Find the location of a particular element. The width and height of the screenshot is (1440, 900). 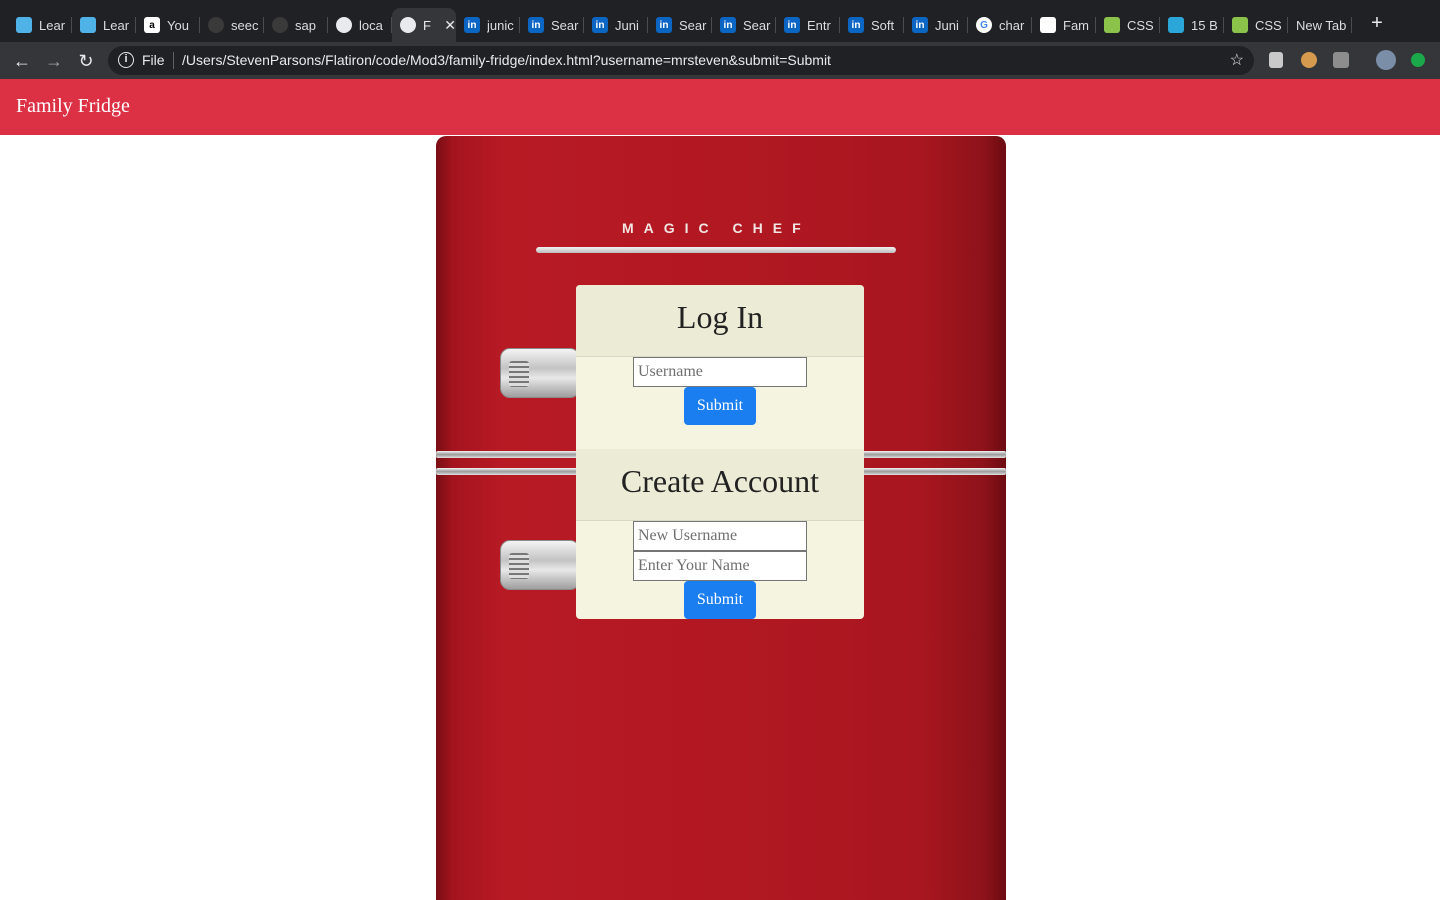

browser-tab: Fam is located at coordinates (1064, 25).